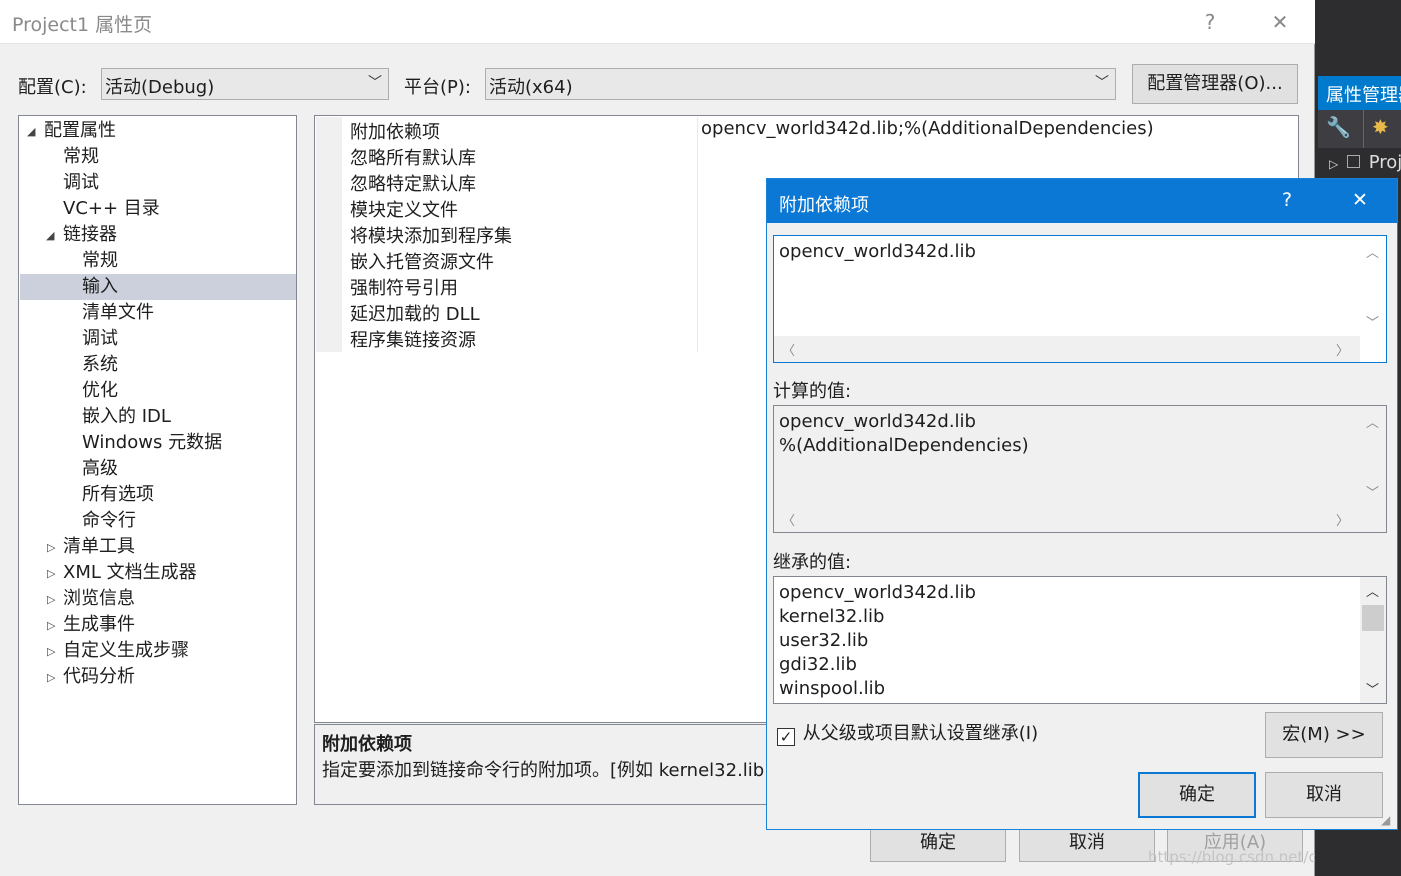 This screenshot has height=876, width=1401. Describe the element at coordinates (100, 365) in the screenshot. I see `tree-item: 系统` at that location.